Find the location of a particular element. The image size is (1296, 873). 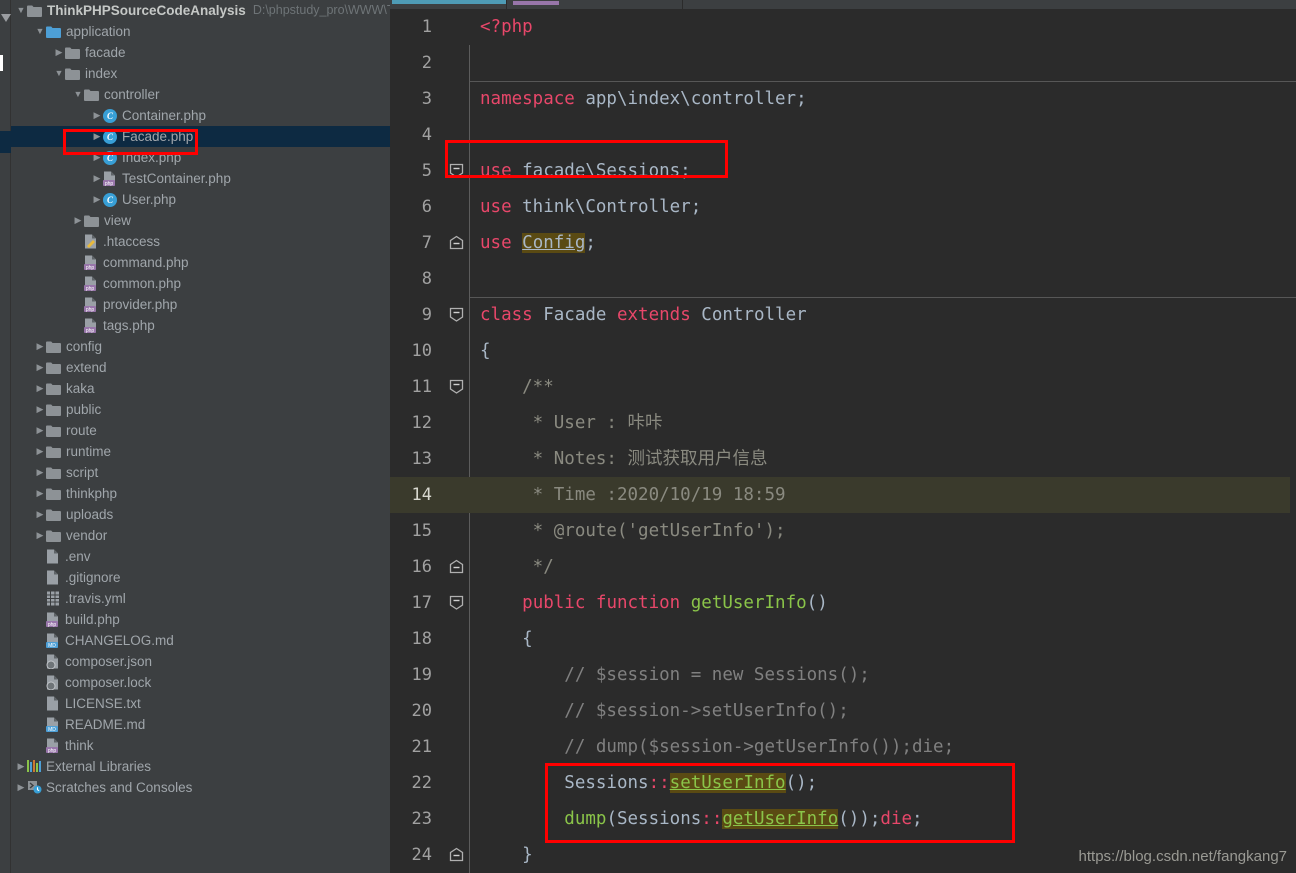

collapse-arrow-icon is located at coordinates (6, 18).